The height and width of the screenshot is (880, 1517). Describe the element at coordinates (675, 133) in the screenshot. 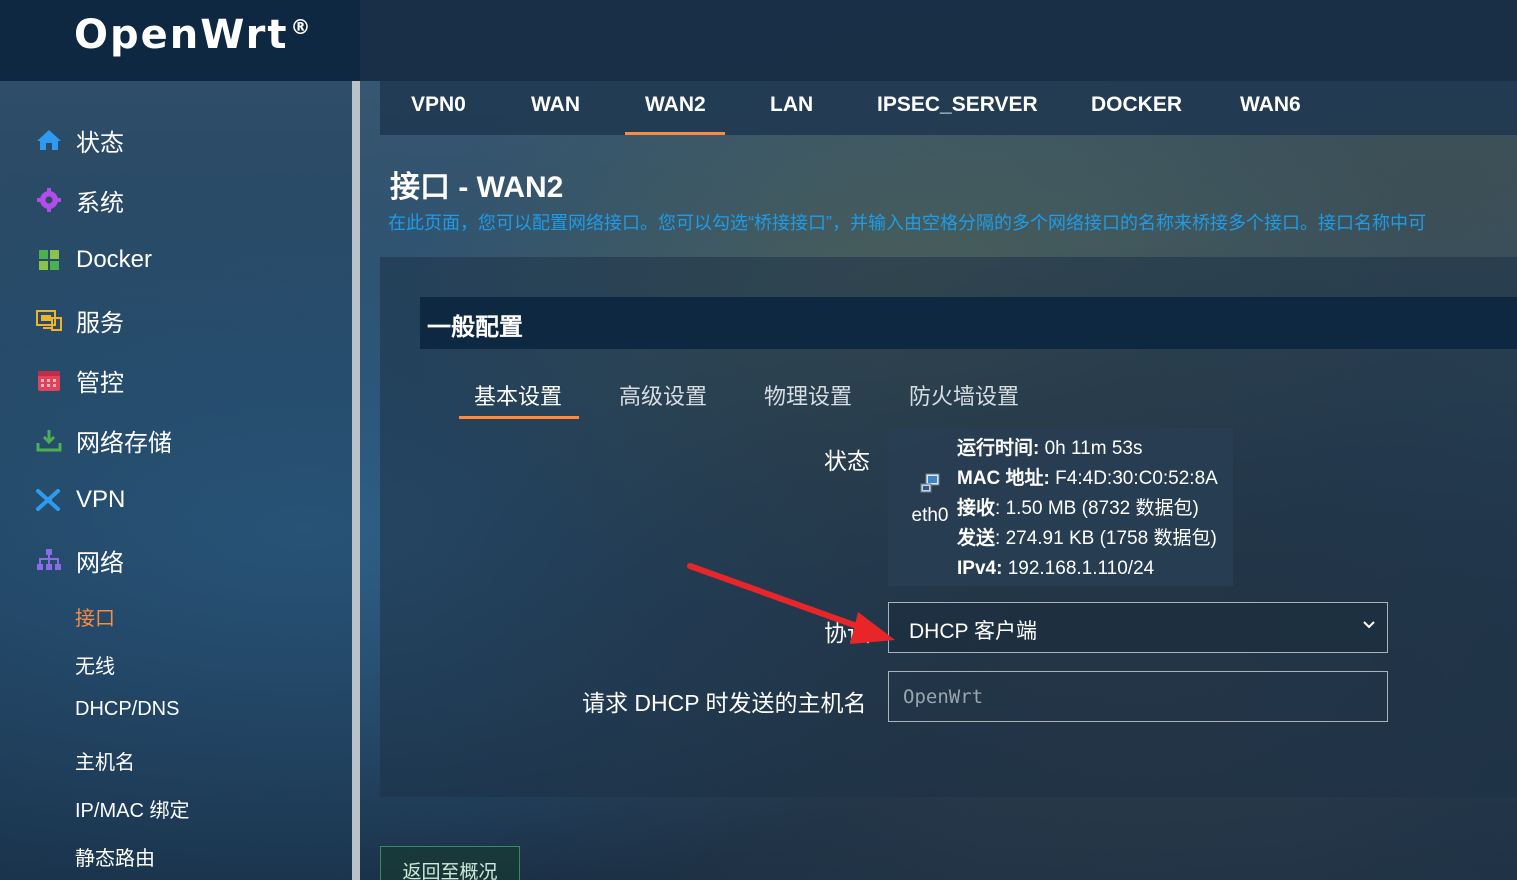

I see `active-tab-indicator` at that location.